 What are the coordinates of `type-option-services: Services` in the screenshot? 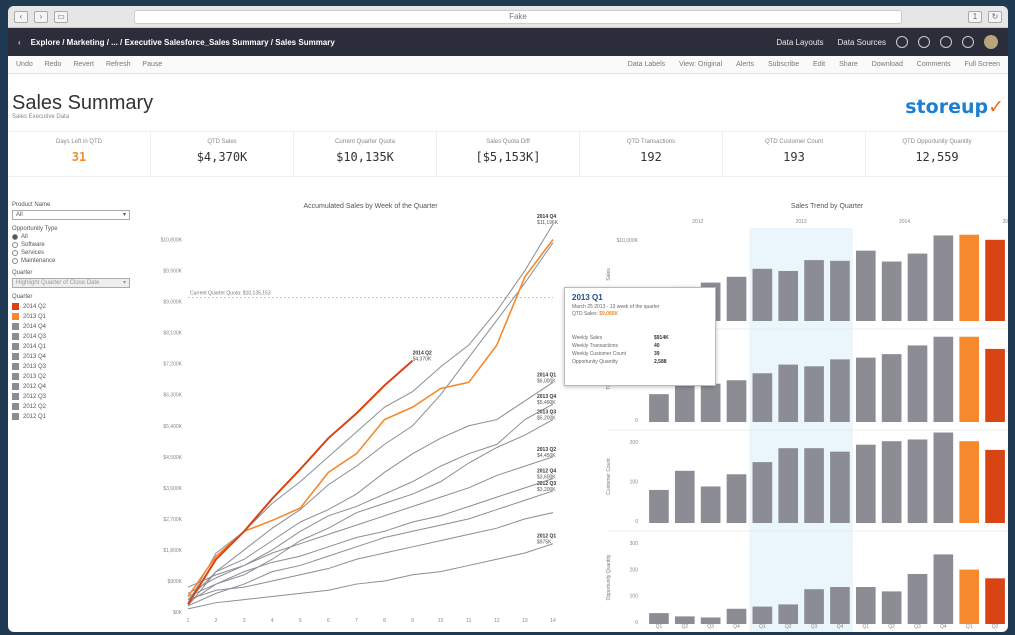 It's located at (76, 253).